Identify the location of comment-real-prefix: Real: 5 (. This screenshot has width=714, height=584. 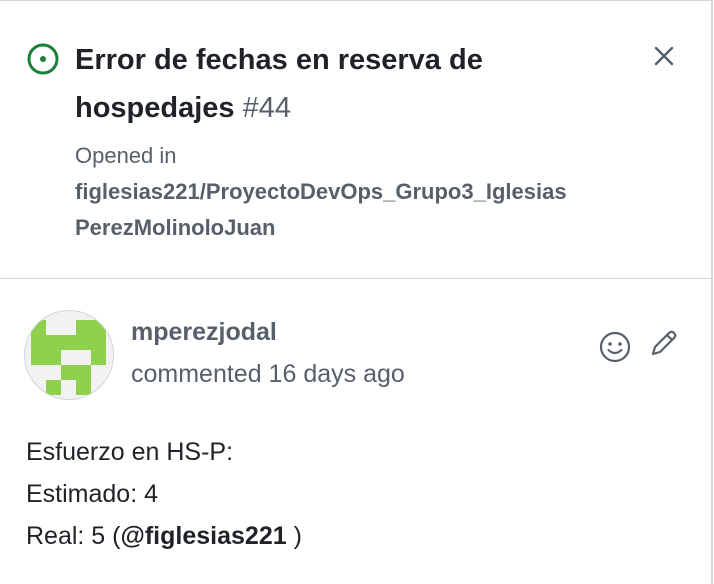
(73, 536).